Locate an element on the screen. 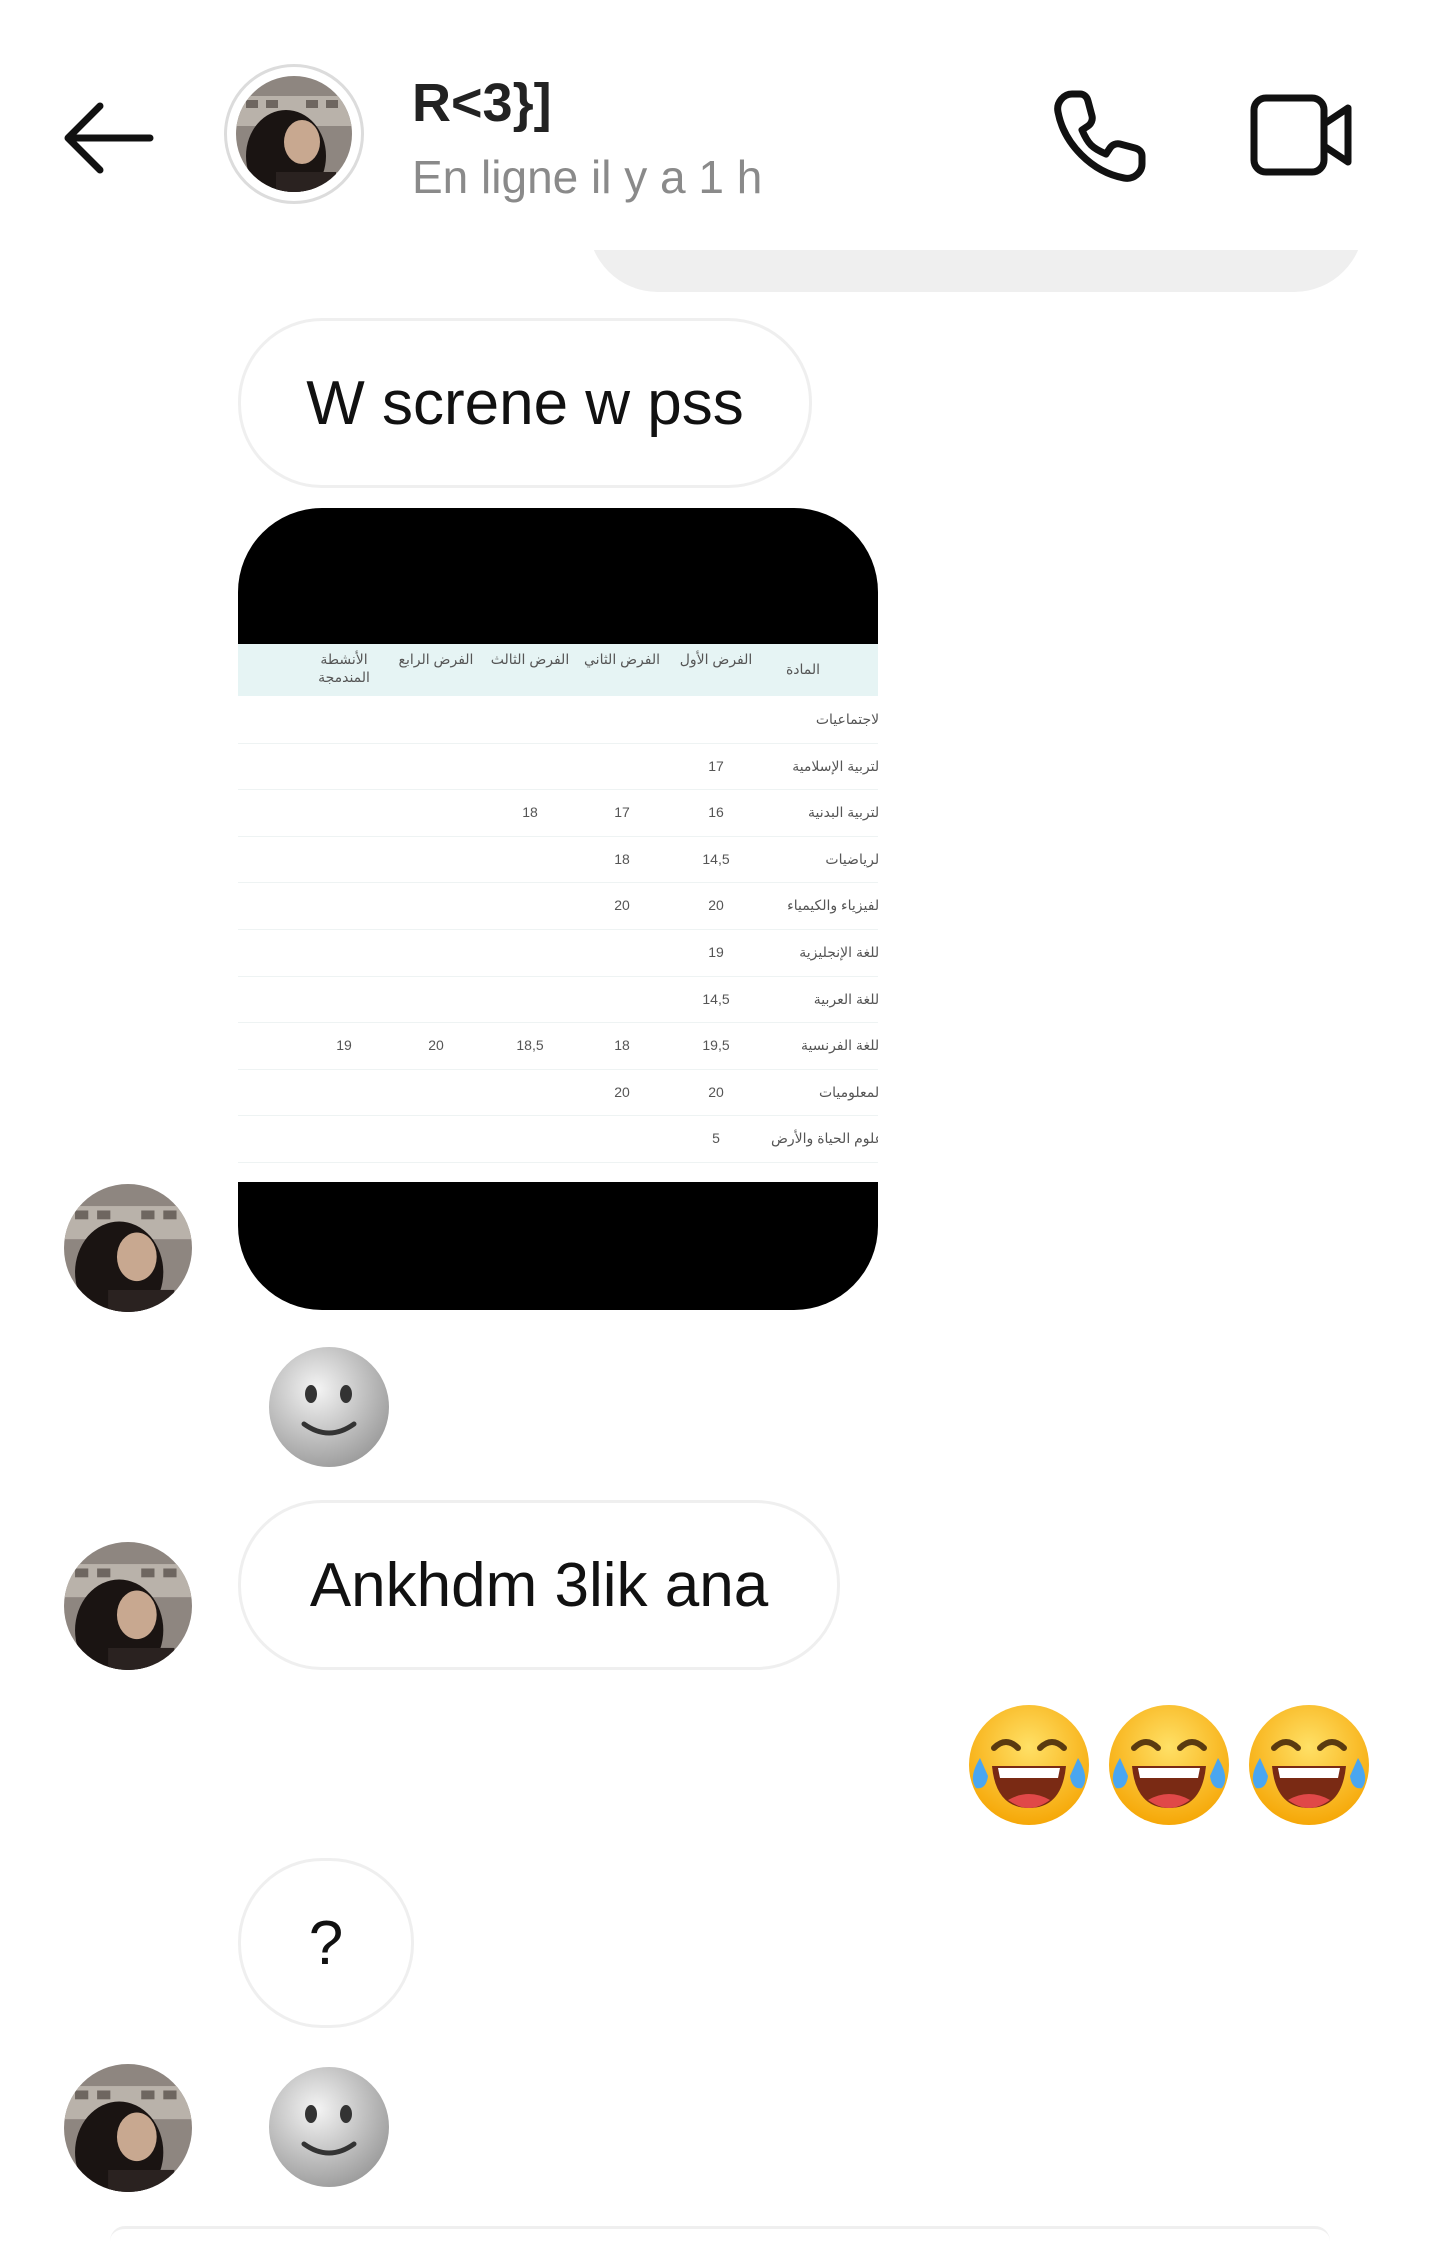 The height and width of the screenshot is (2241, 1440). incoming-message-bubble: W screne w pss is located at coordinates (525, 403).